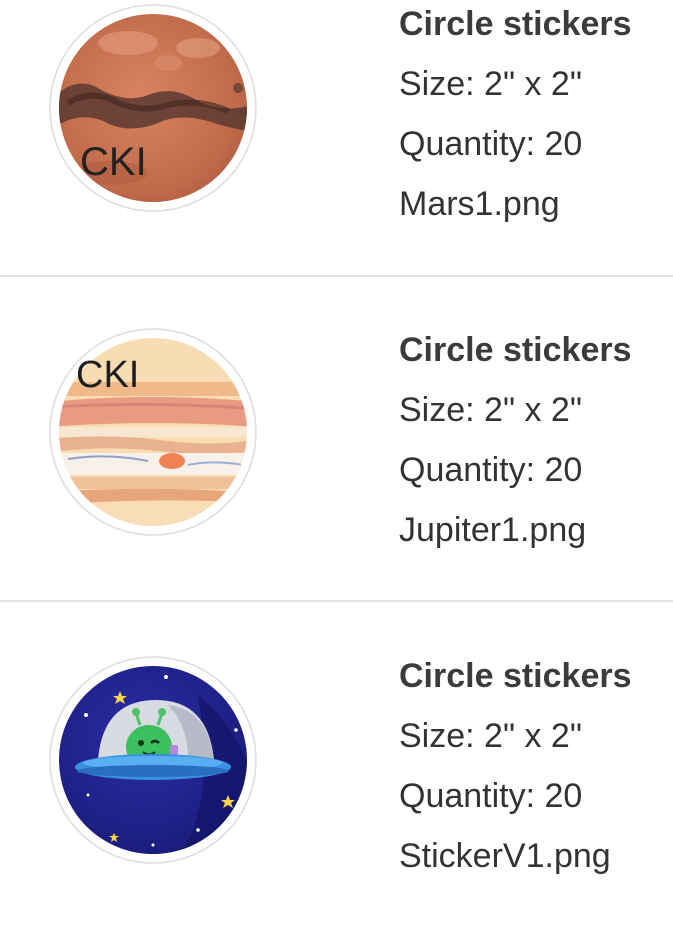 The image size is (673, 928). Describe the element at coordinates (153, 432) in the screenshot. I see `jupiter-sticker-thumbnail: CKI` at that location.